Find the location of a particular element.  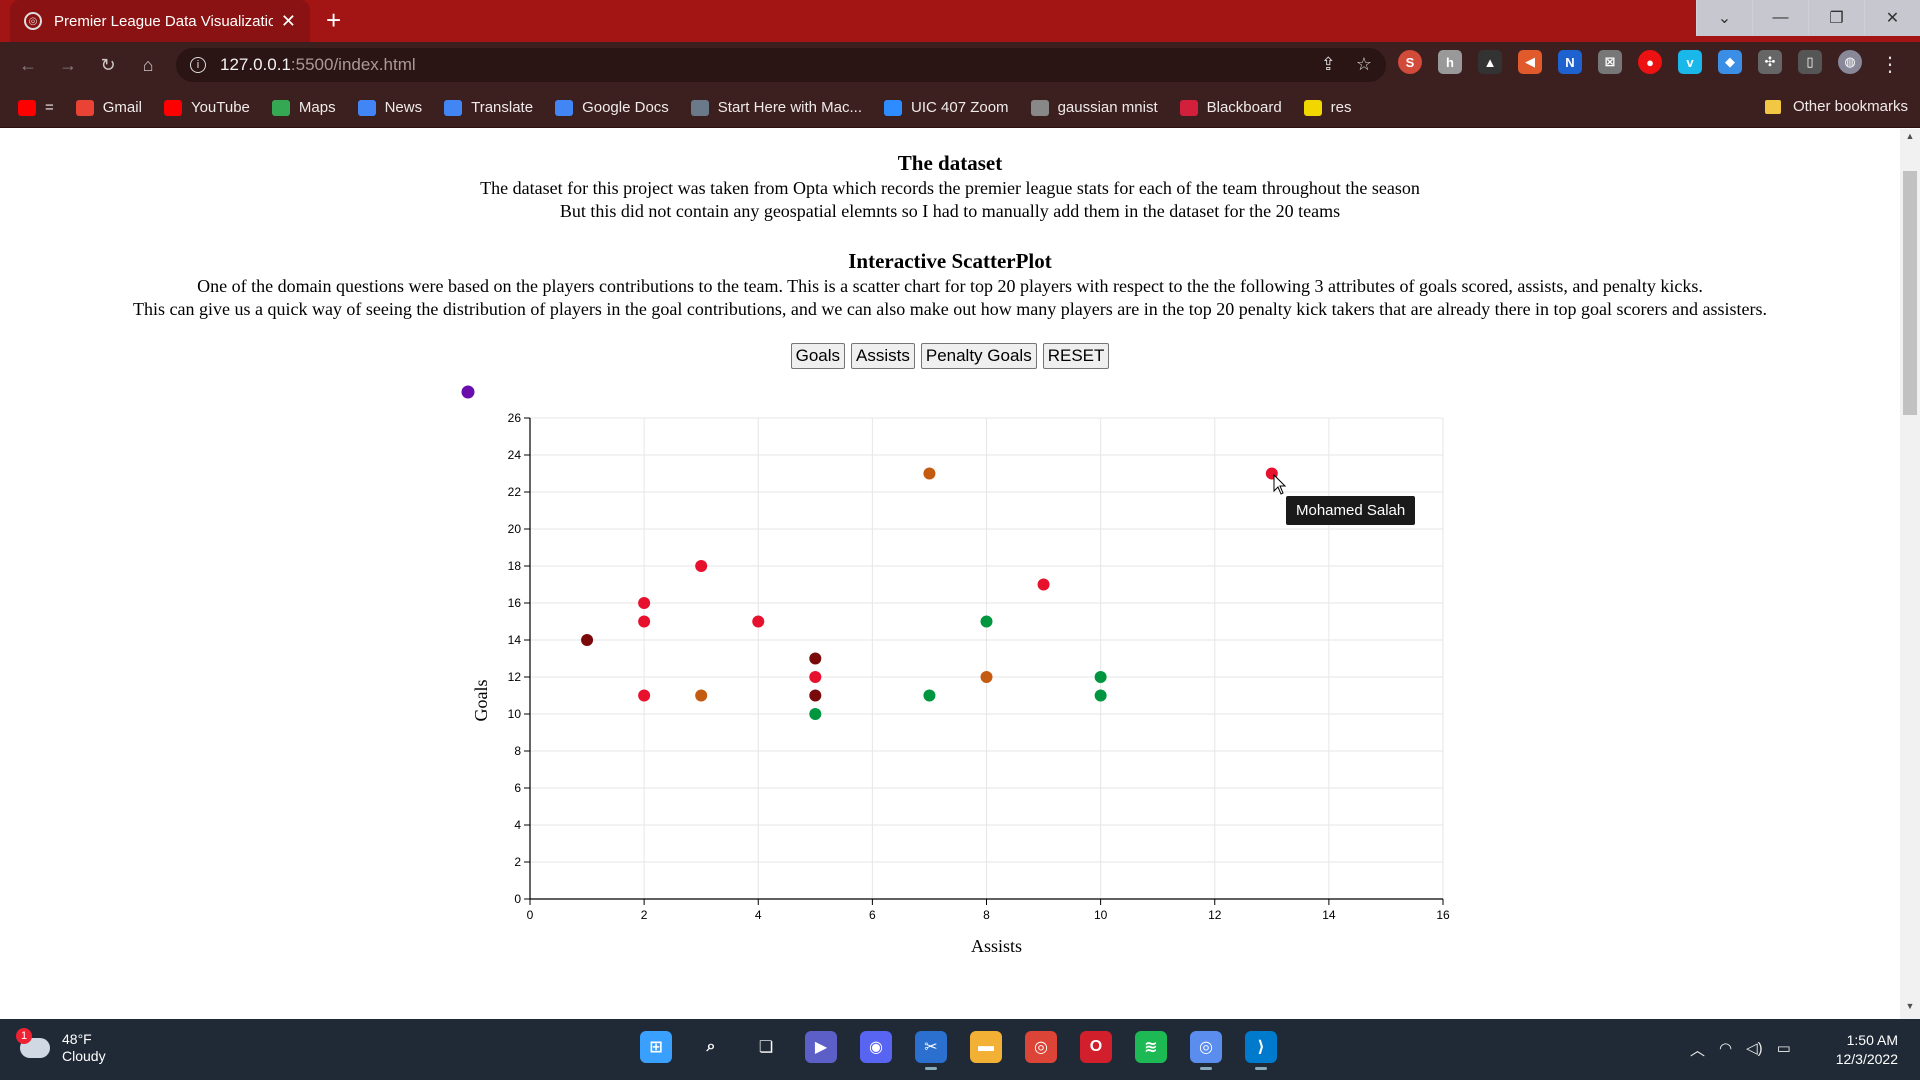

extension-v-icon: v is located at coordinates (1690, 62).